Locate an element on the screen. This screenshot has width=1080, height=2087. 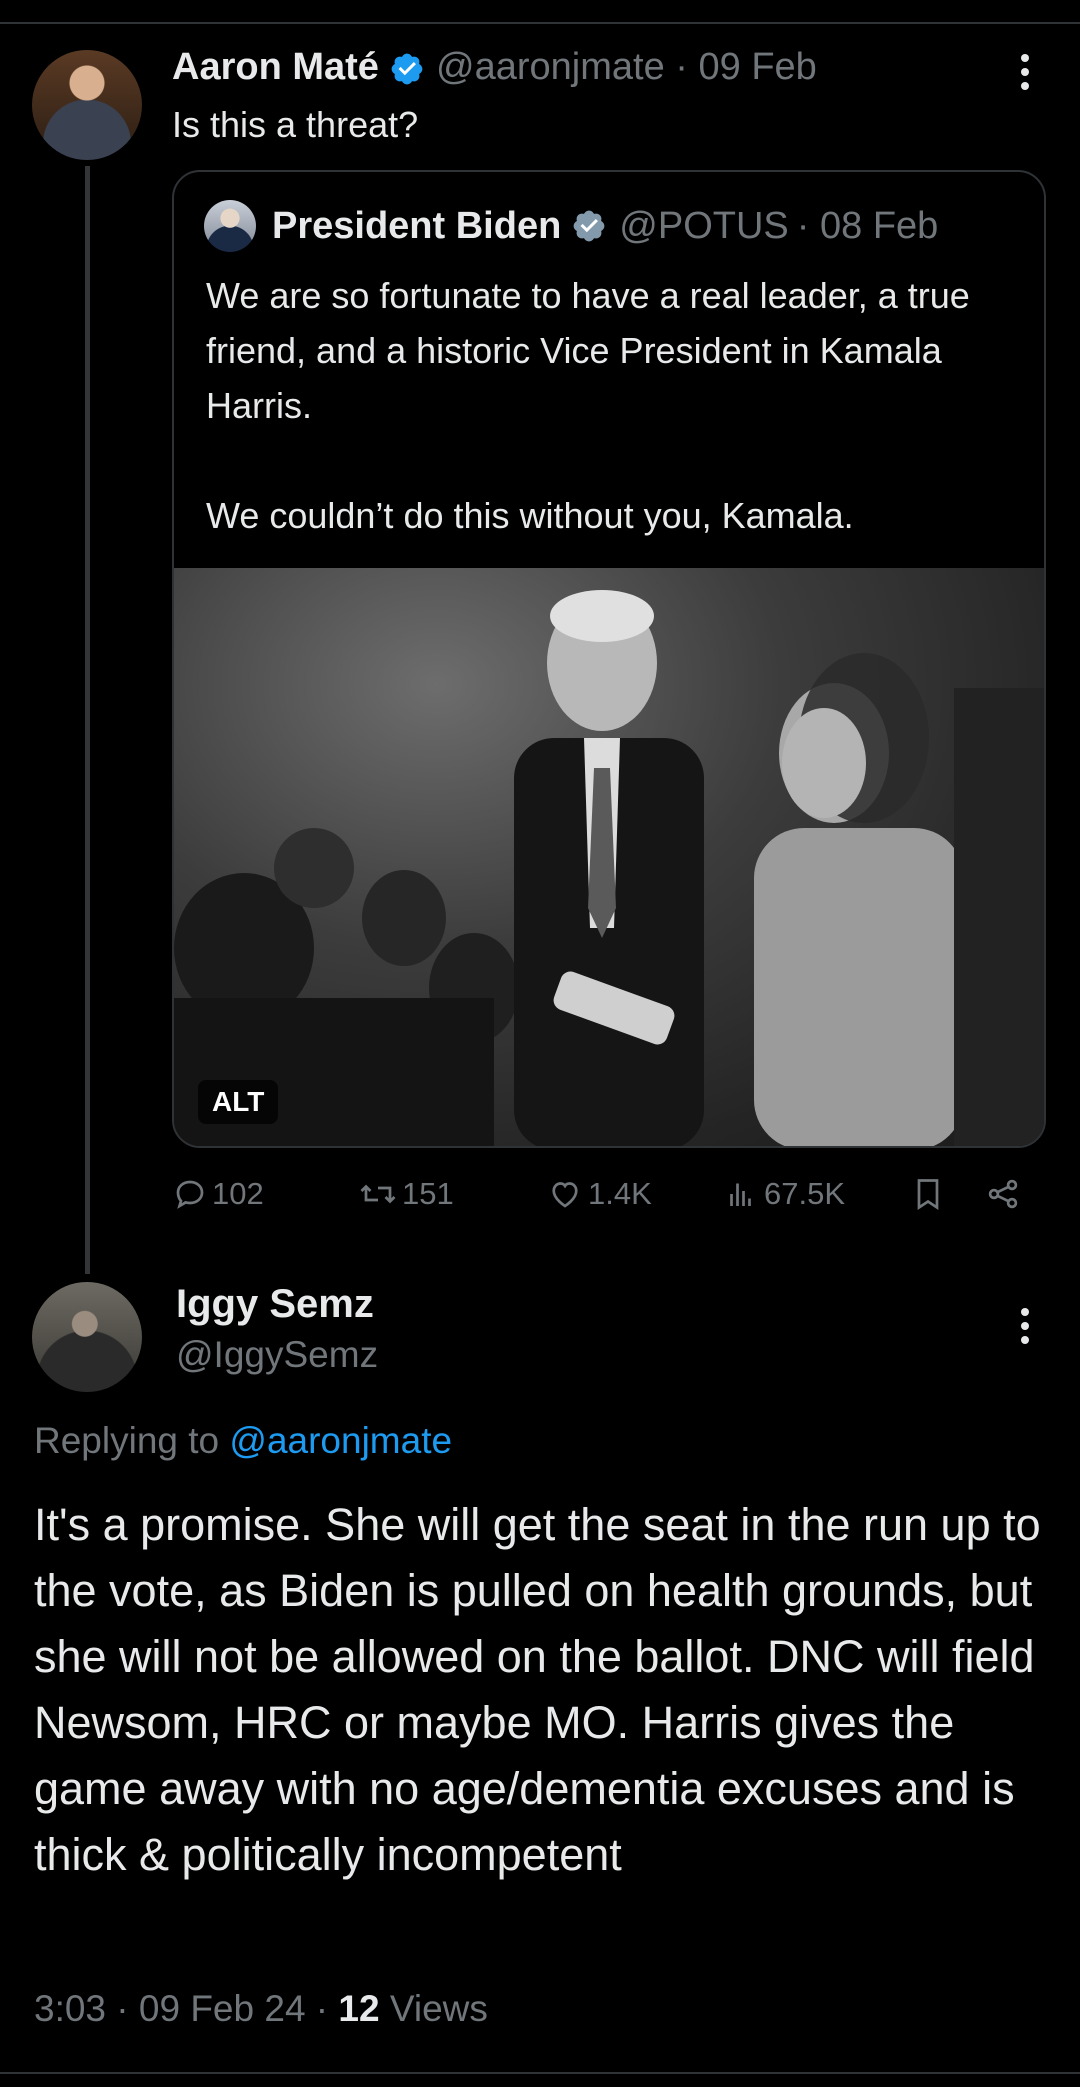
bookmark-button is located at coordinates (930, 1194).